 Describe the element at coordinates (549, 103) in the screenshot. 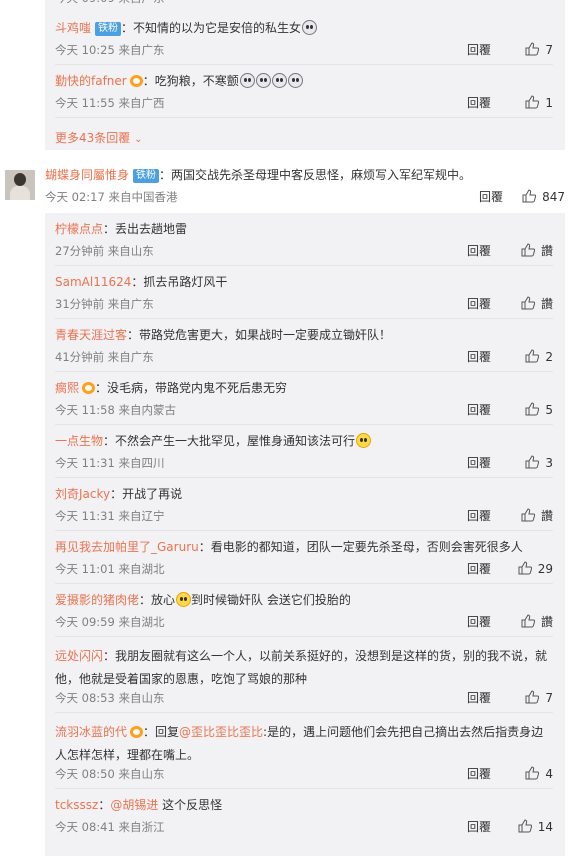

I see `like-count: 1` at that location.